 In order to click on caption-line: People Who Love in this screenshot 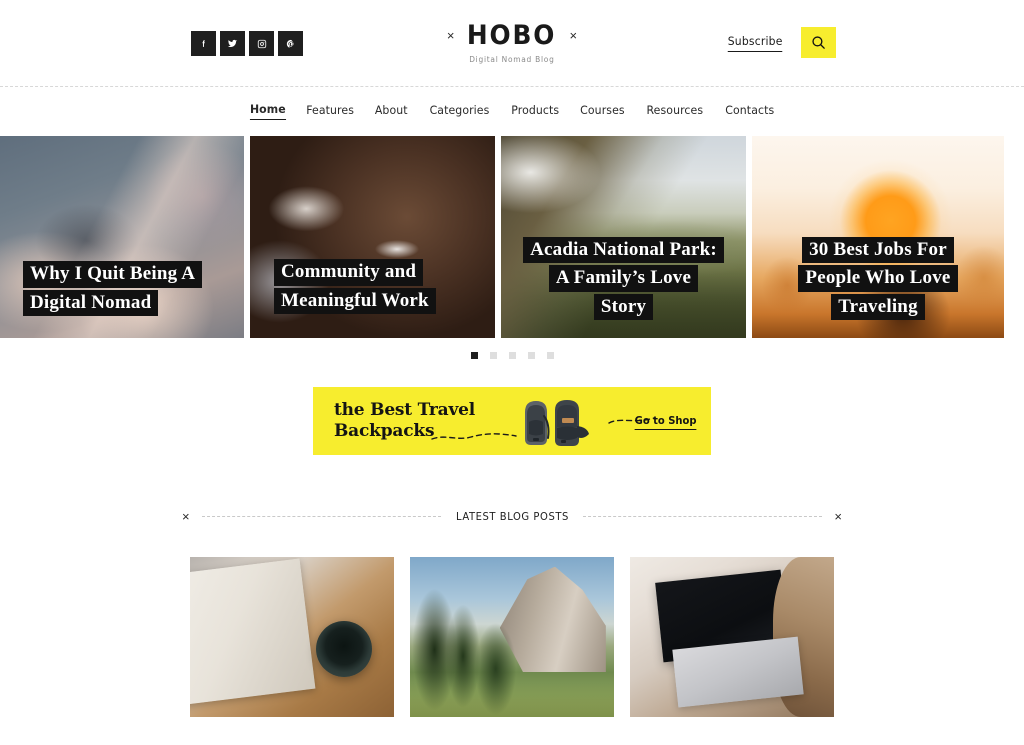, I will do `click(878, 278)`.